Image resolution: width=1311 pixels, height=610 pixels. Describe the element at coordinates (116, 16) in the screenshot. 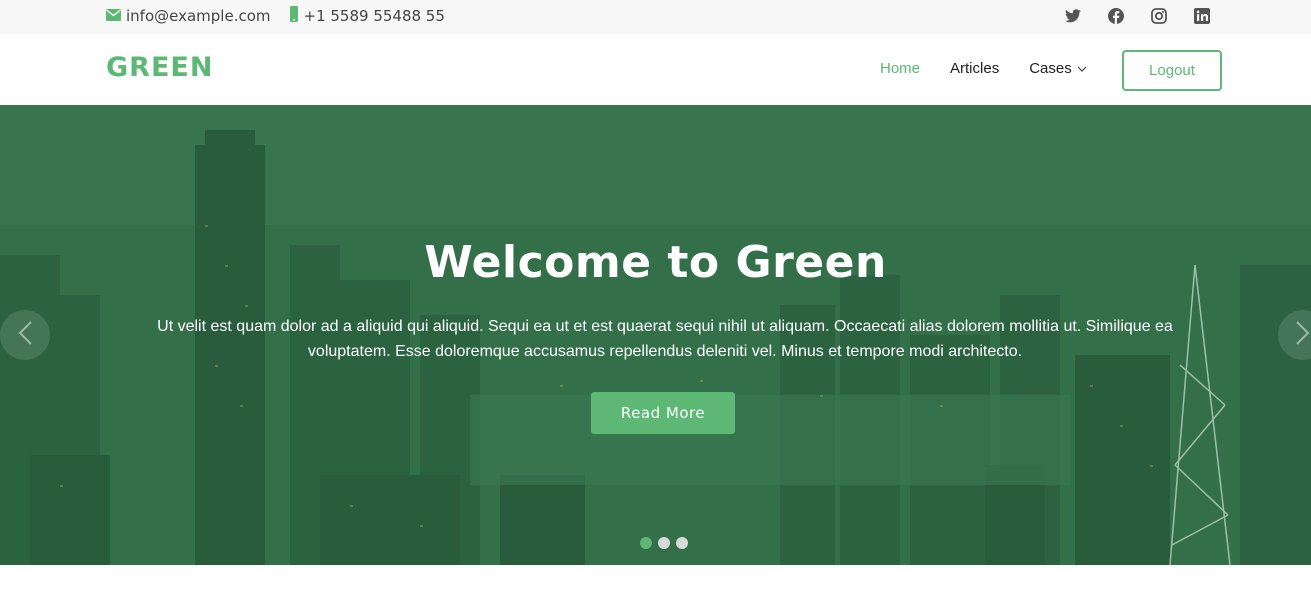

I see `envelope-icon` at that location.